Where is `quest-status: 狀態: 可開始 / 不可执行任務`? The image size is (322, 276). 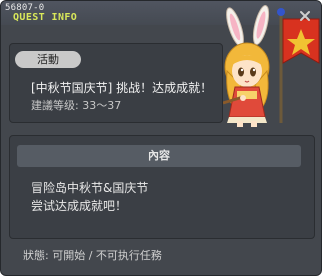
quest-status: 狀態: 可開始 / 不可执行任務 is located at coordinates (92, 255).